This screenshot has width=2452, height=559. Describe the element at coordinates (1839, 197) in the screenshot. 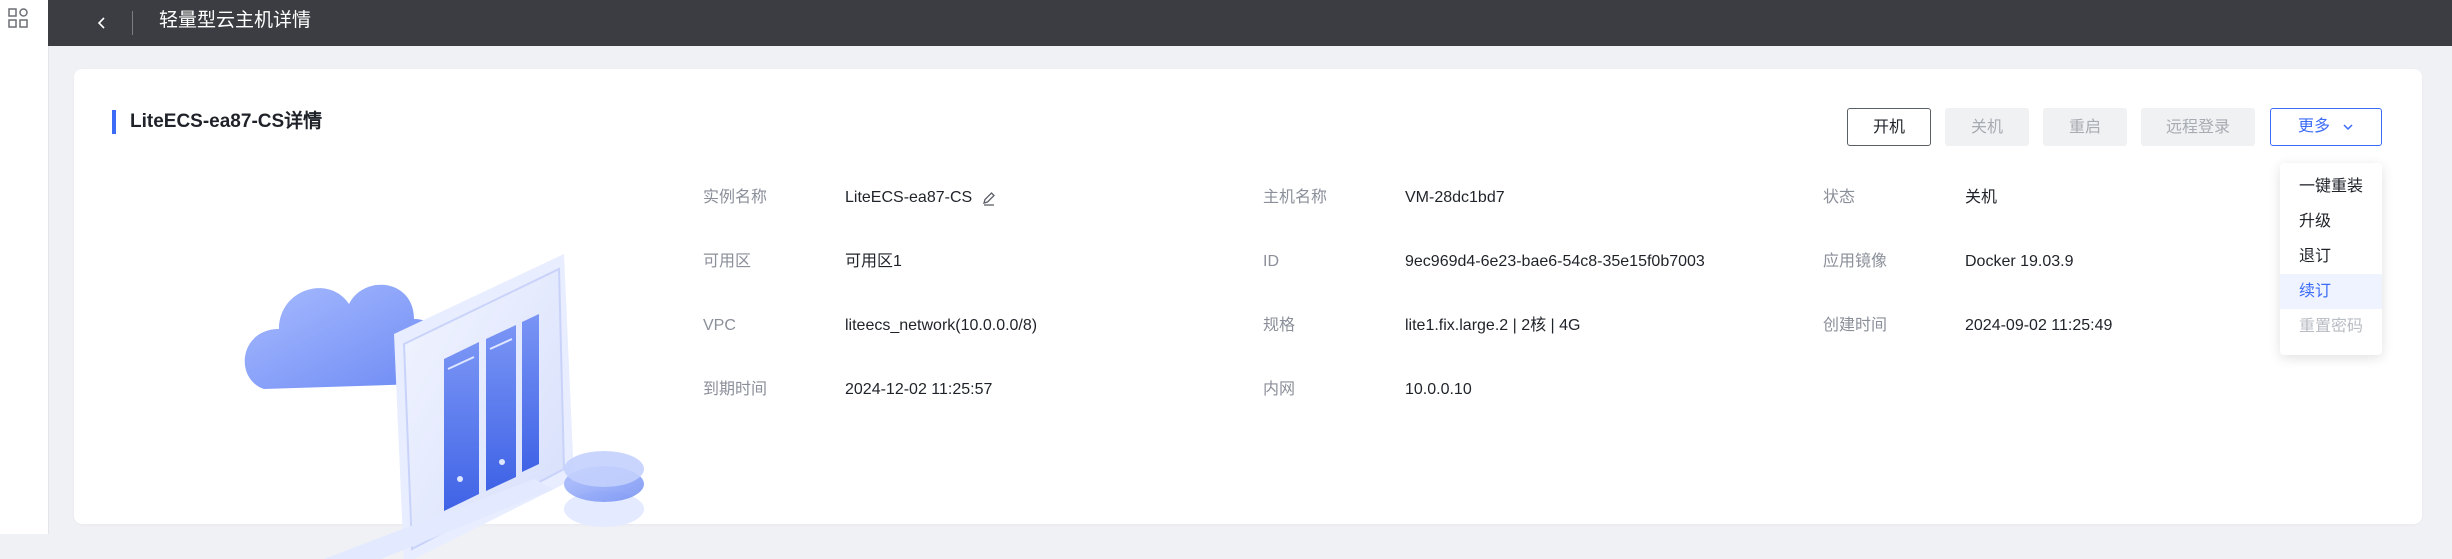

I see `status-label: 状态` at that location.